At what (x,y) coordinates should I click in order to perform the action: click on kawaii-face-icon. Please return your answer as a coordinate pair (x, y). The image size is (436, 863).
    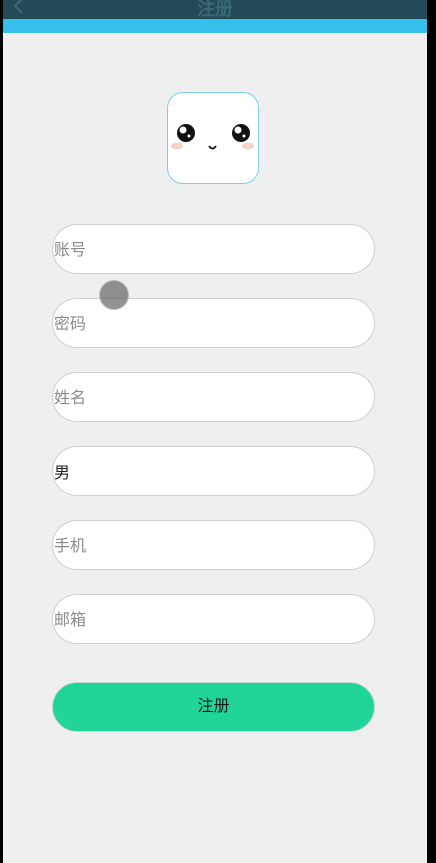
    Looking at the image, I should click on (212, 137).